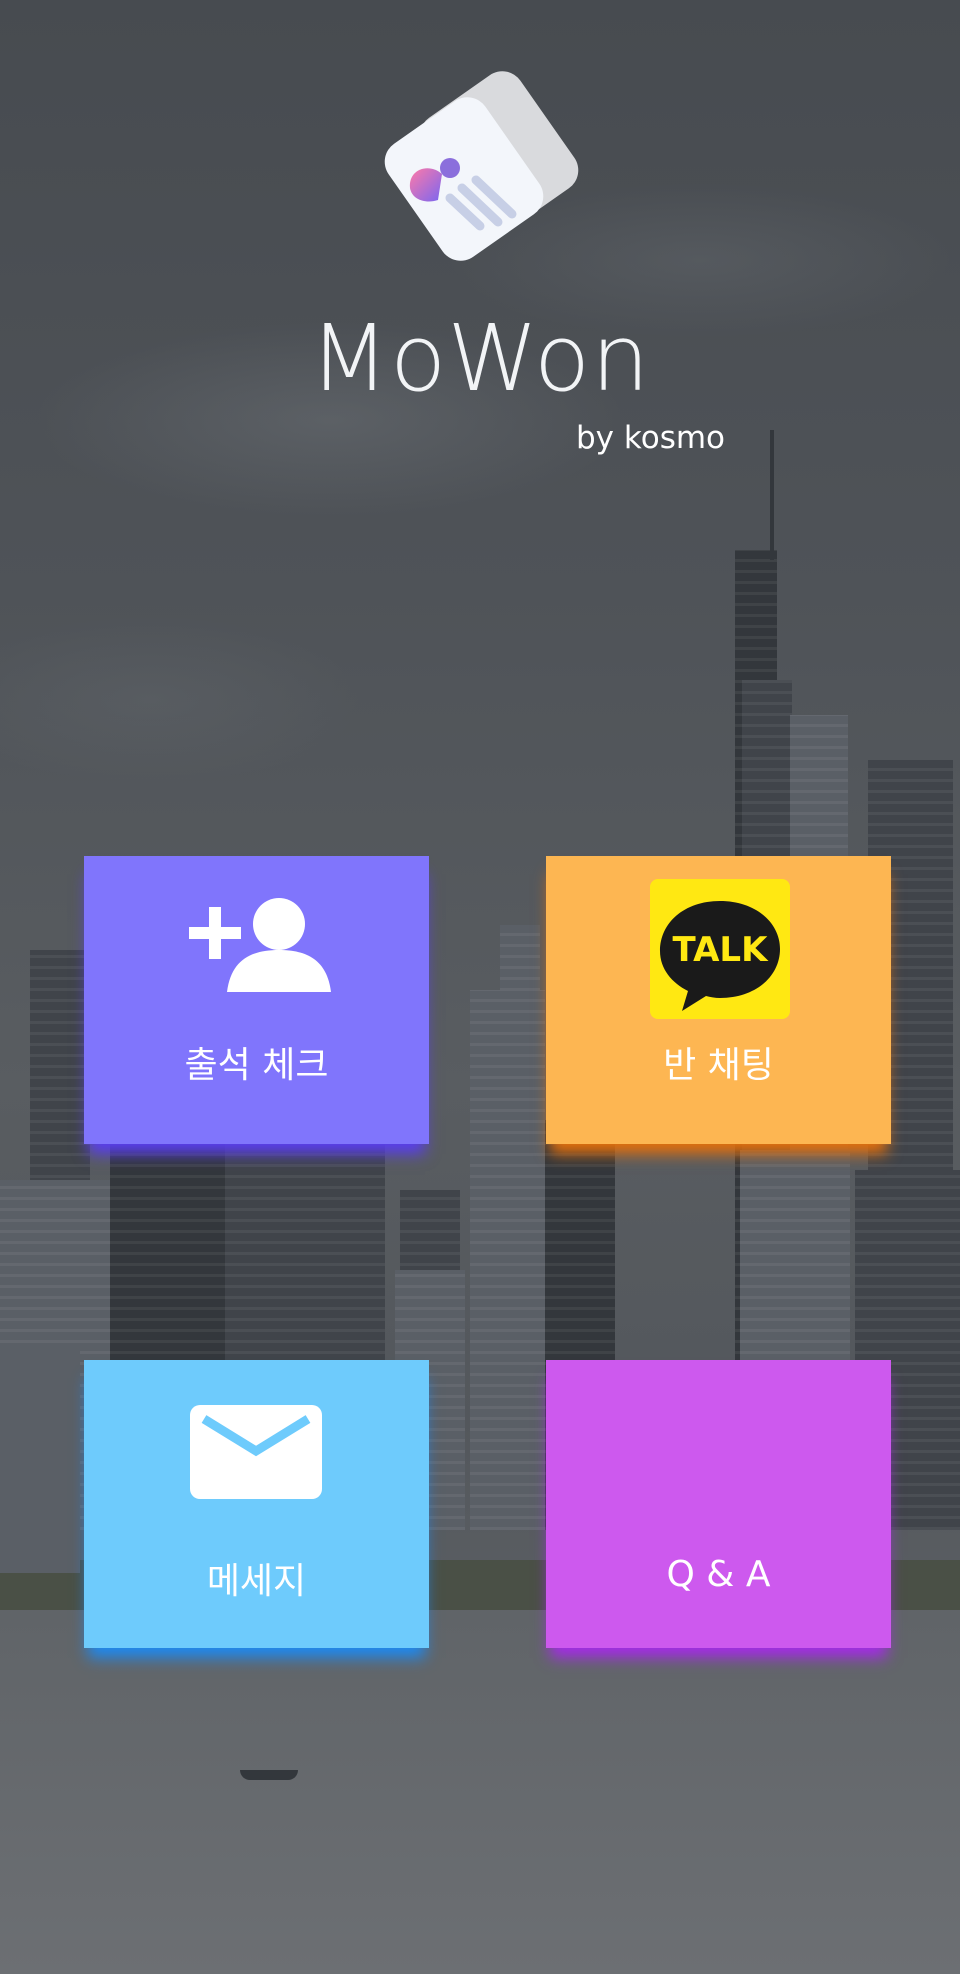  Describe the element at coordinates (651, 438) in the screenshot. I see `app-subtitle: by kosmo` at that location.